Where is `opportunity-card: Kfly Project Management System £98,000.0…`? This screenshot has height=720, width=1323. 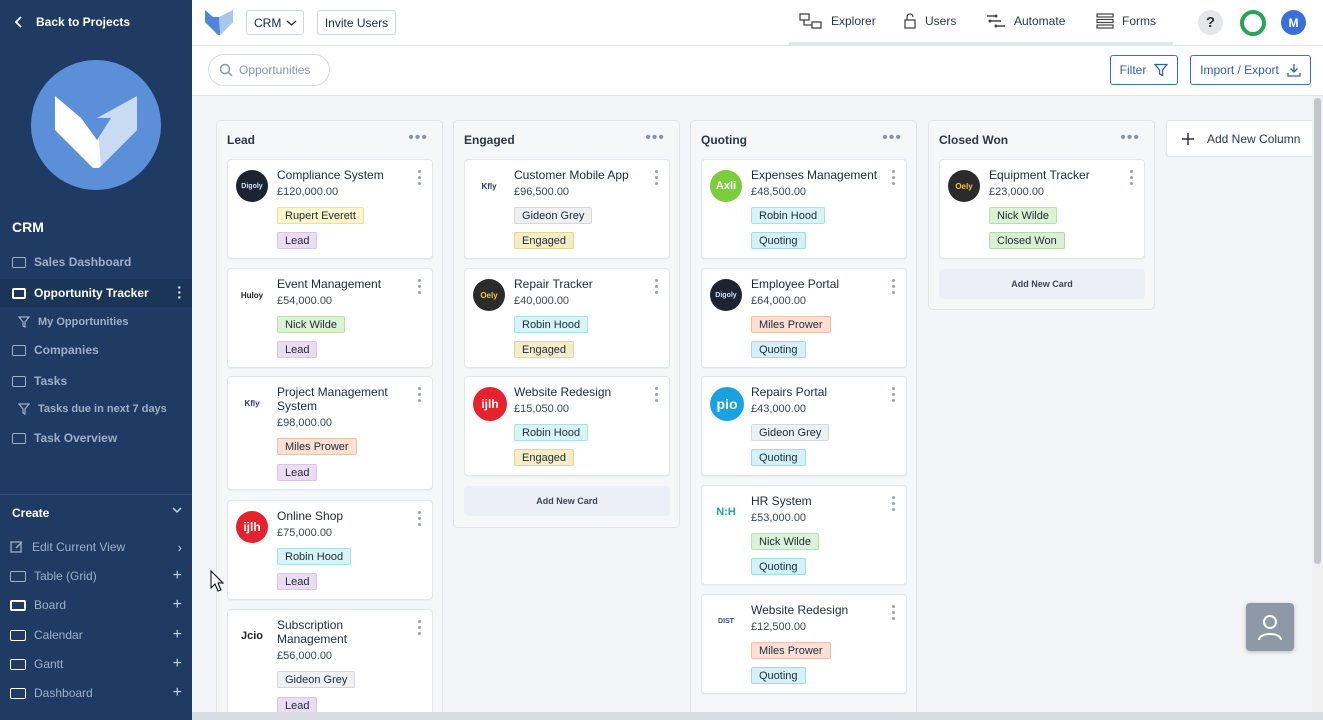
opportunity-card: Kfly Project Management System £98,000.0… is located at coordinates (330, 433).